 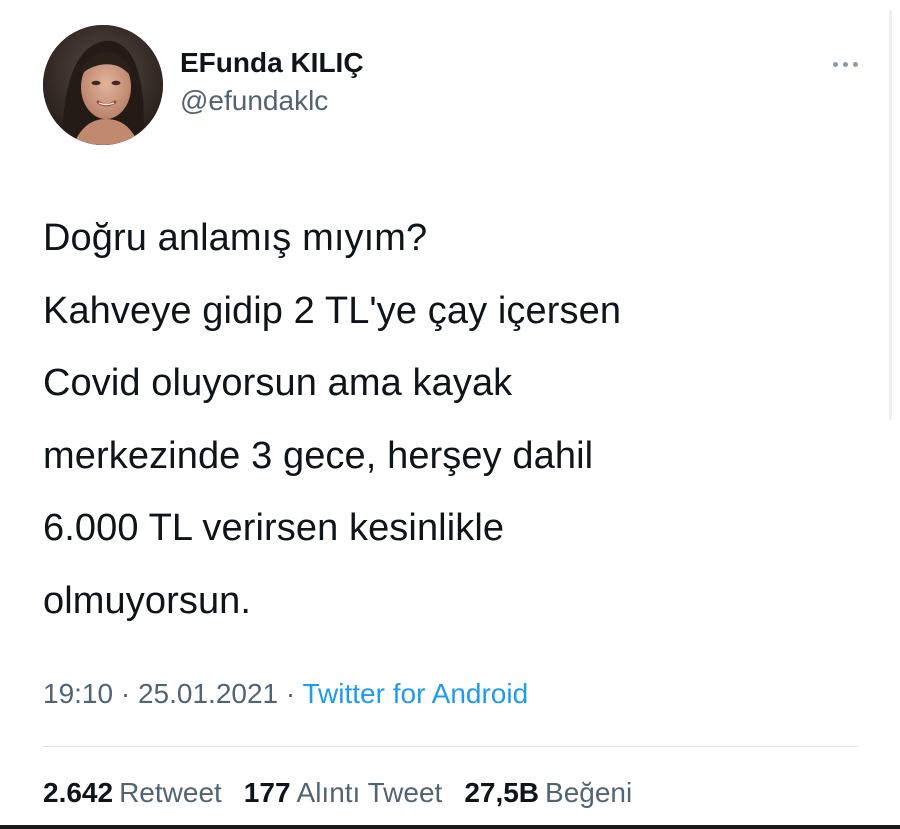 What do you see at coordinates (416, 693) in the screenshot?
I see `tweet-source-link: Twitter for Android` at bounding box center [416, 693].